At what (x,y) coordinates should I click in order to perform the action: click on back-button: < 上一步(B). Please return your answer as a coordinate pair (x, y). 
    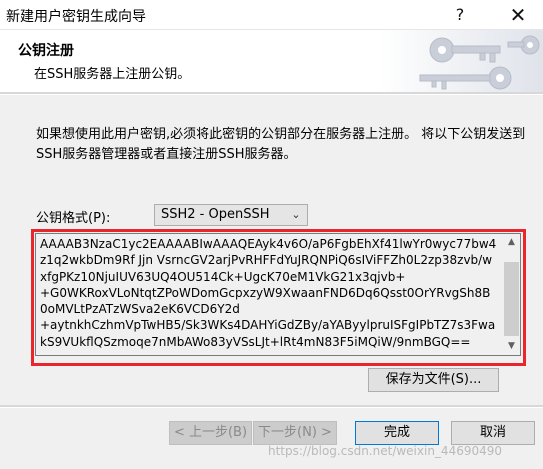
    Looking at the image, I should click on (210, 433).